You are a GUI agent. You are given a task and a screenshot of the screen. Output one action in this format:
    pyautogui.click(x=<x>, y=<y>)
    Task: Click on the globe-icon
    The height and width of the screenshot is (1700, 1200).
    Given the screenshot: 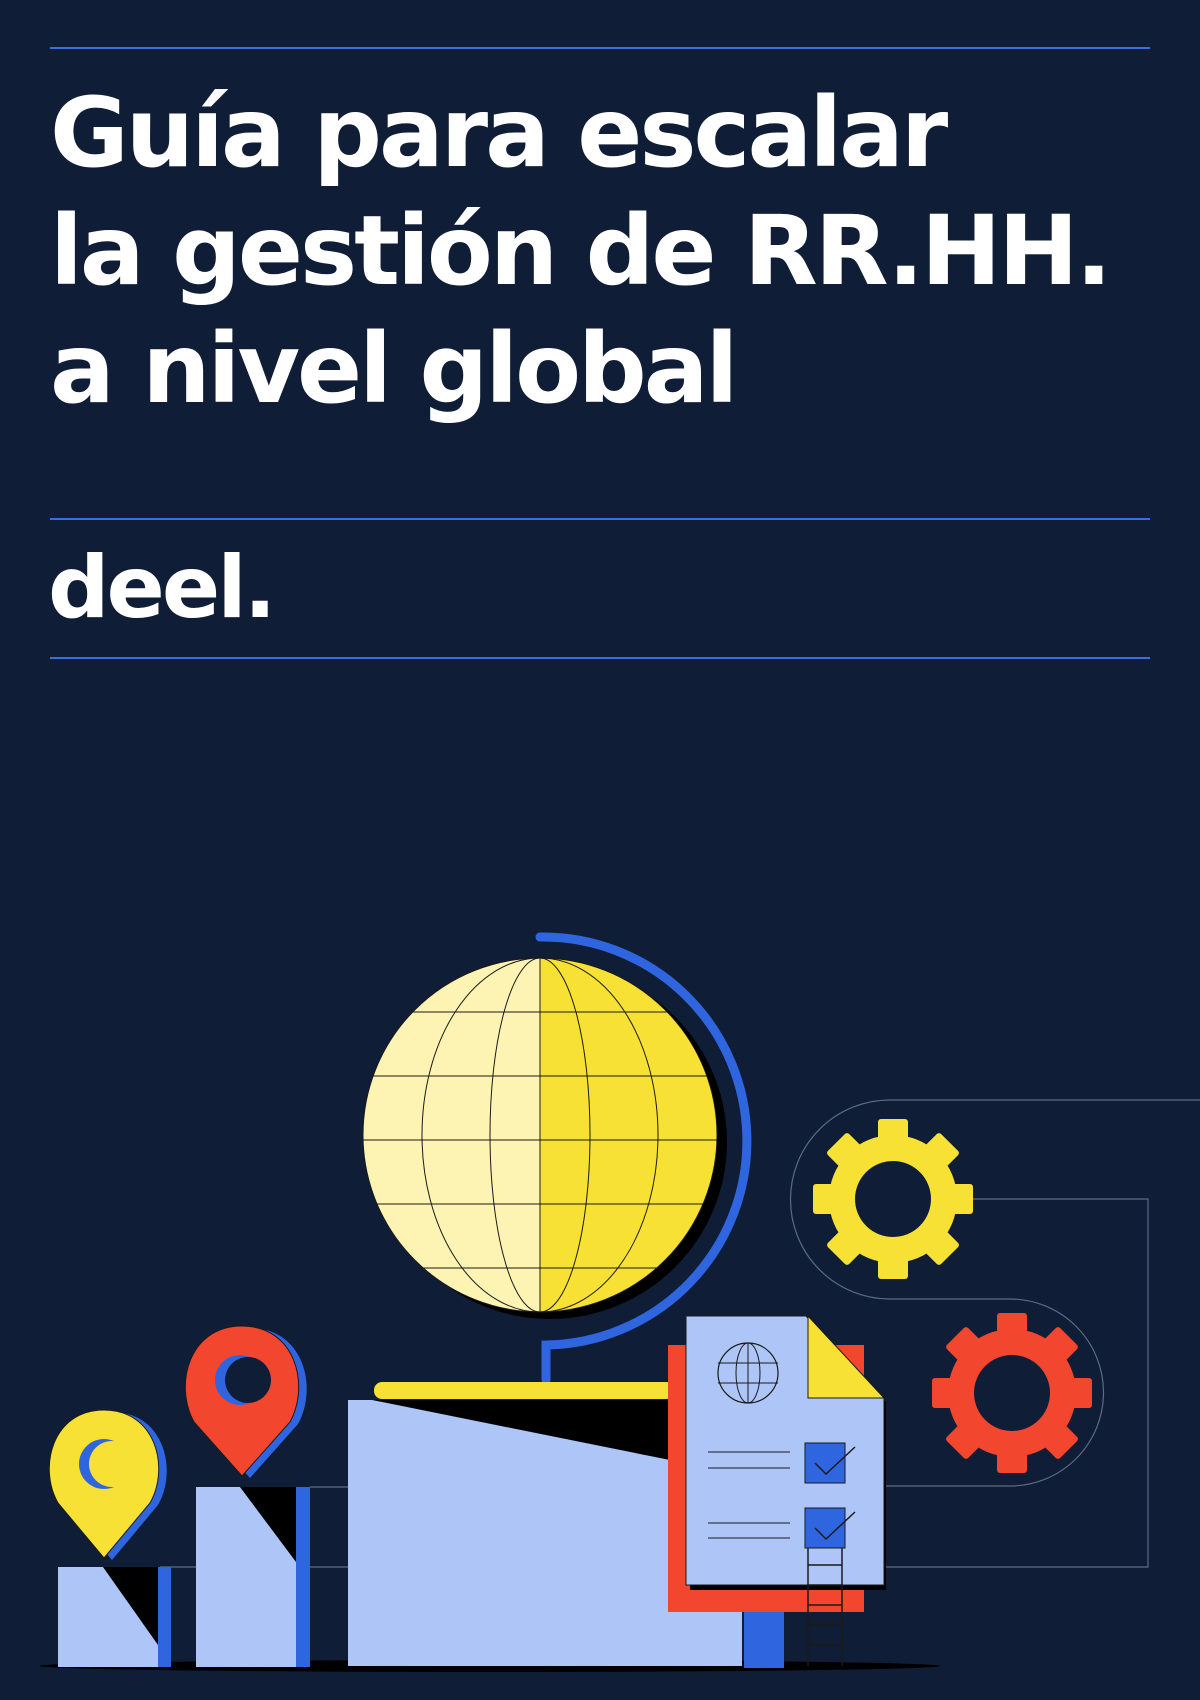 What is the action you would take?
    pyautogui.click(x=544, y=1138)
    